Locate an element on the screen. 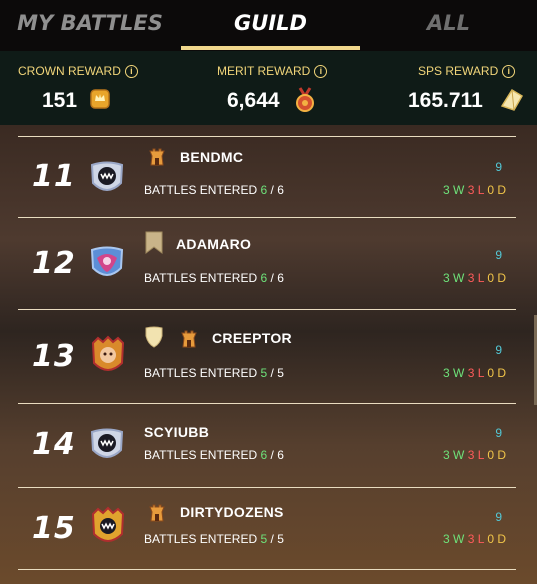  sps-reward-label-text: SPS REWARD is located at coordinates (458, 71).